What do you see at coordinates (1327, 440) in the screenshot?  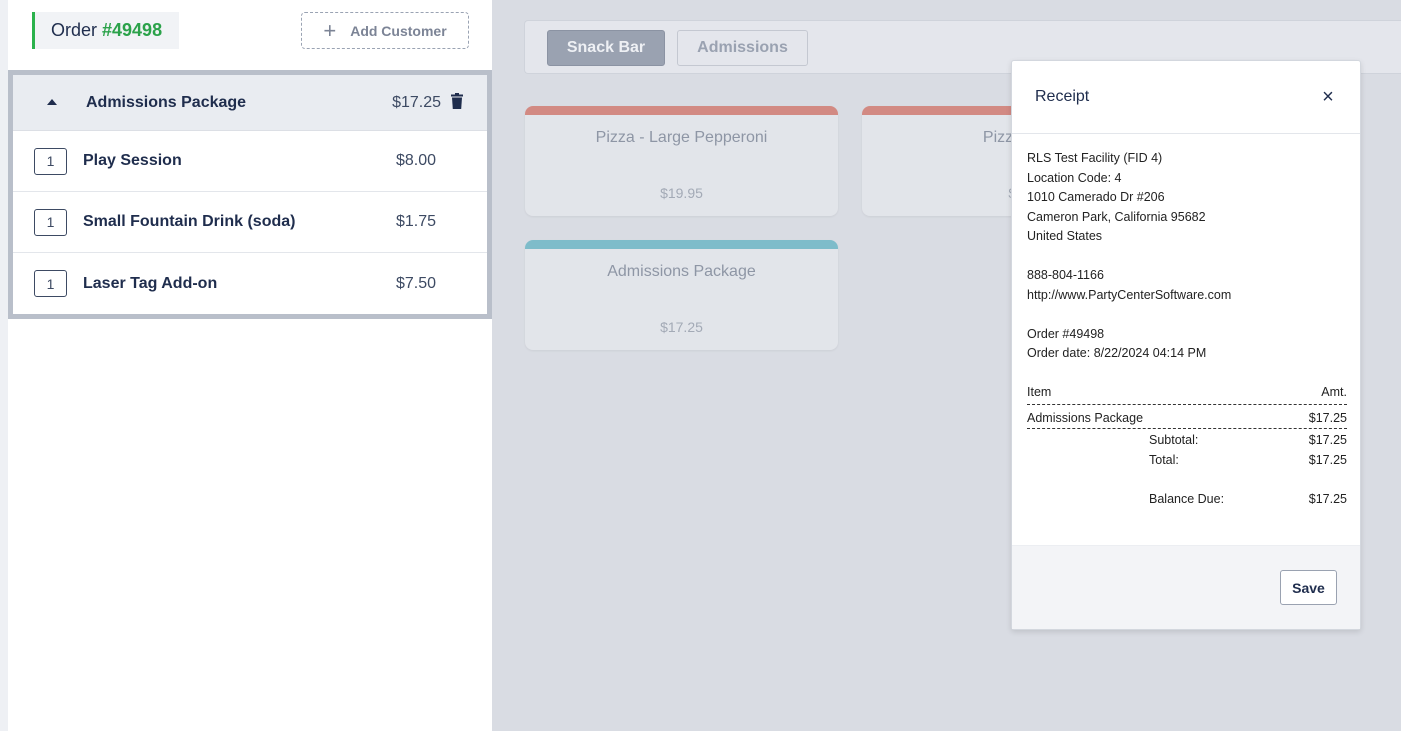 I see `subtotal-value: $17.25` at bounding box center [1327, 440].